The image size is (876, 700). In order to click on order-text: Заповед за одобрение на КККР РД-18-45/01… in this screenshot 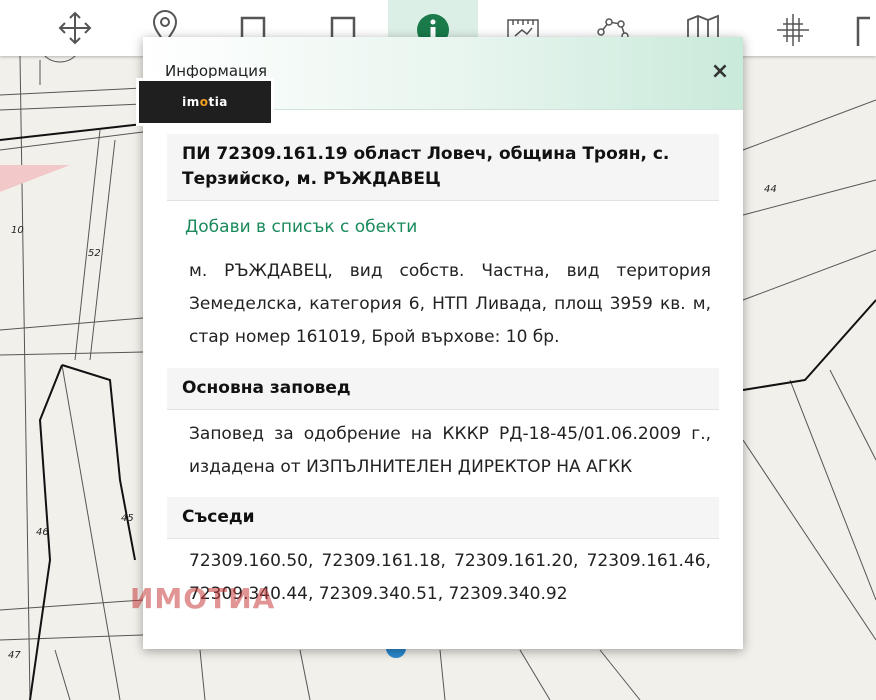, I will do `click(450, 450)`.